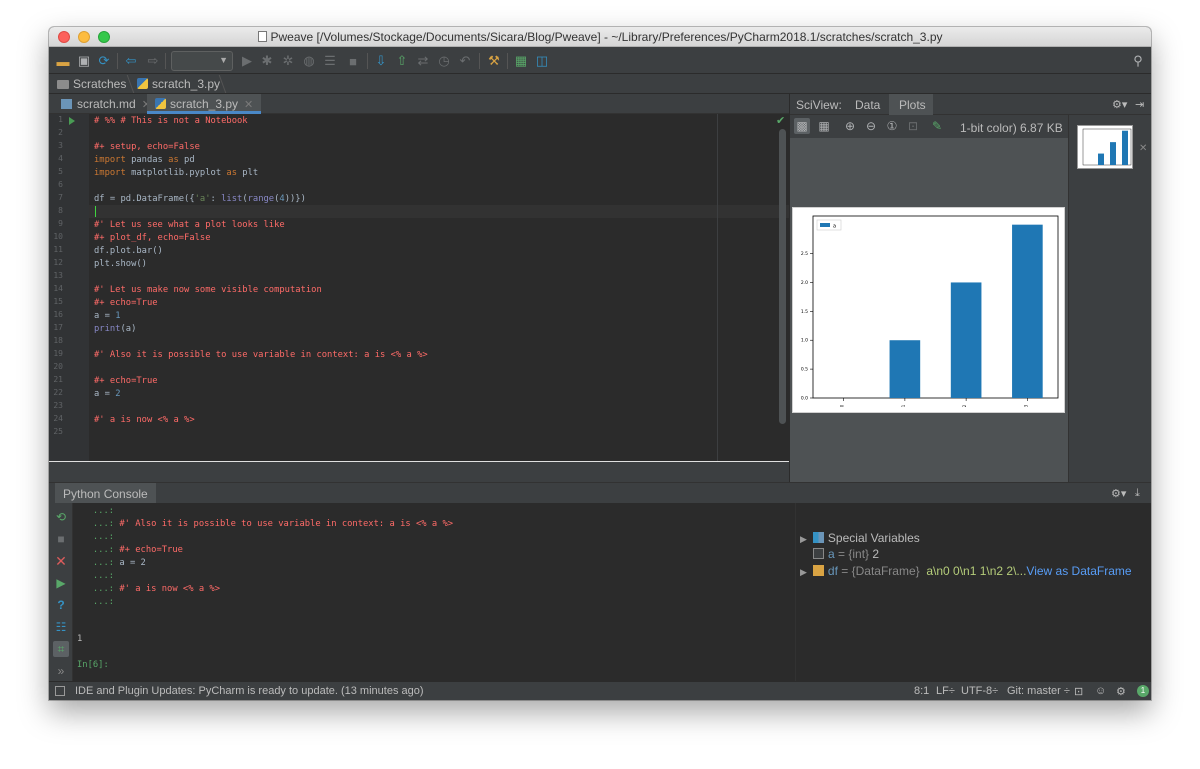  Describe the element at coordinates (96, 511) in the screenshot. I see `console-prompt: ...:` at that location.